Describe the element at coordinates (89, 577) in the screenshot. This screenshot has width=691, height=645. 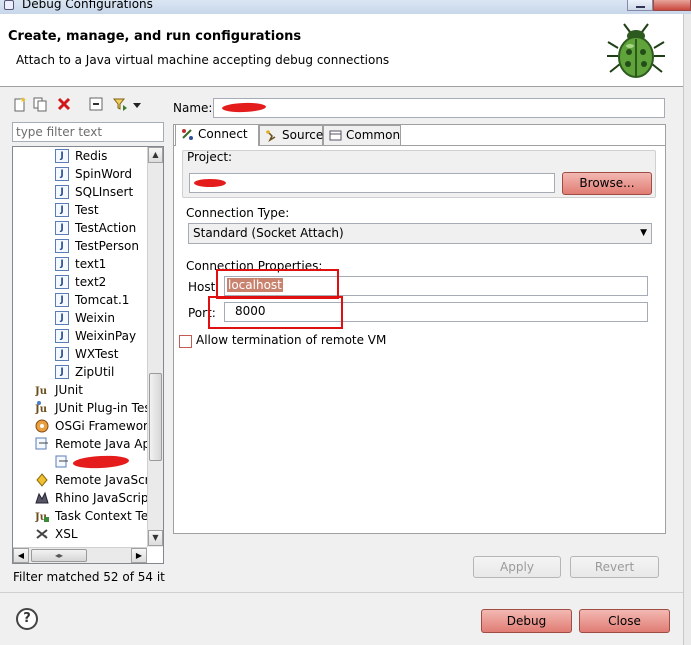
I see `filter-status: Filter matched 52 of 54 items` at that location.